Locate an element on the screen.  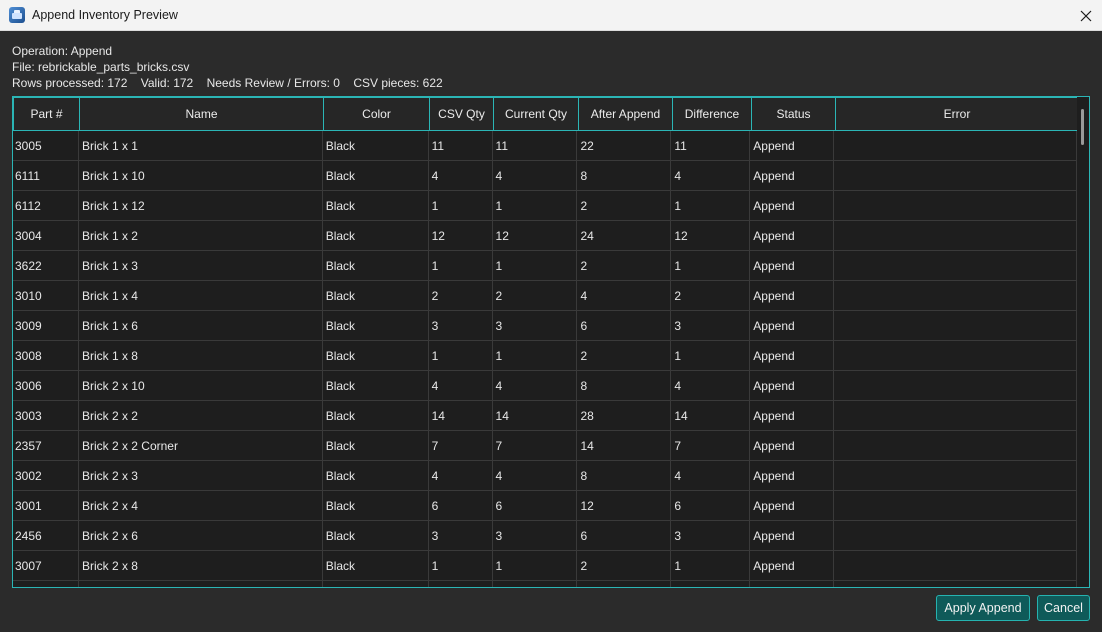
table-row: 3007 Brick 2 x 8 Black 1 1 2 1 Append is located at coordinates (545, 566).